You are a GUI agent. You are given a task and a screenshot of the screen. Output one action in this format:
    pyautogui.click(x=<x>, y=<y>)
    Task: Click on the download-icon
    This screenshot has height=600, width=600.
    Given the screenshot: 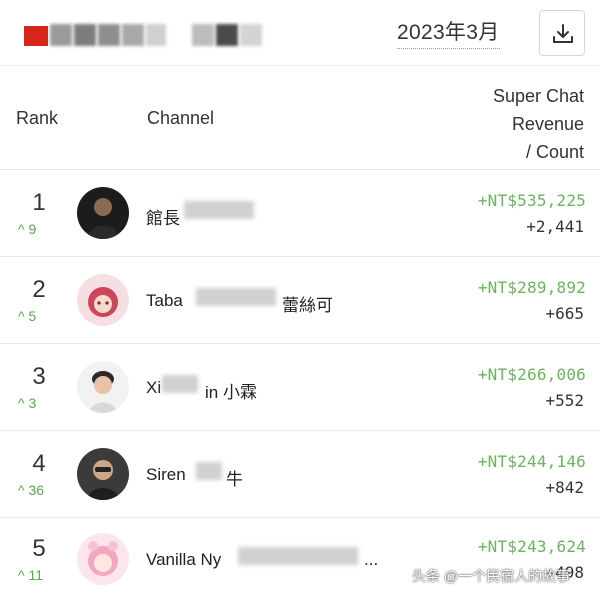 What is the action you would take?
    pyautogui.click(x=563, y=33)
    